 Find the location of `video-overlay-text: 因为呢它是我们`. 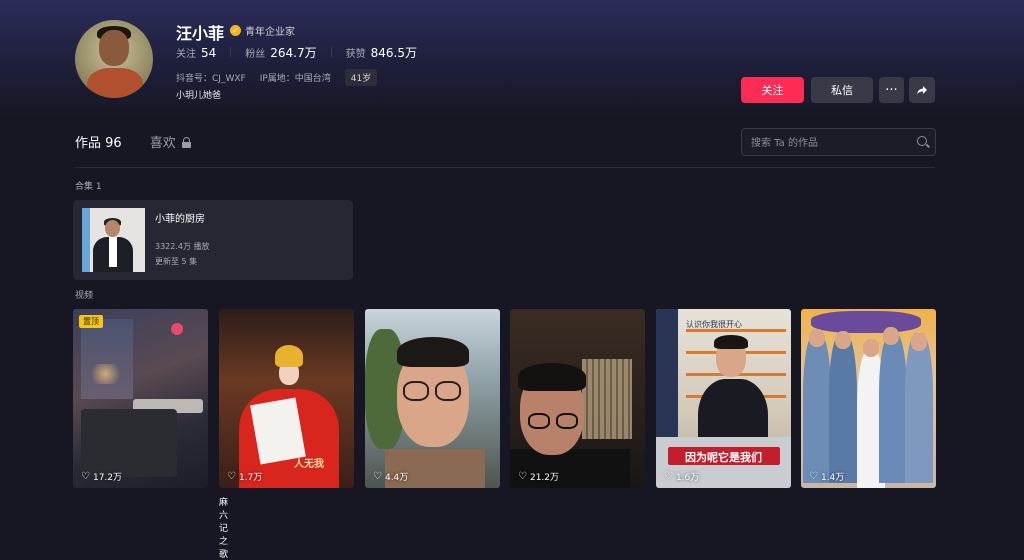

video-overlay-text: 因为呢它是我们 is located at coordinates (723, 457).